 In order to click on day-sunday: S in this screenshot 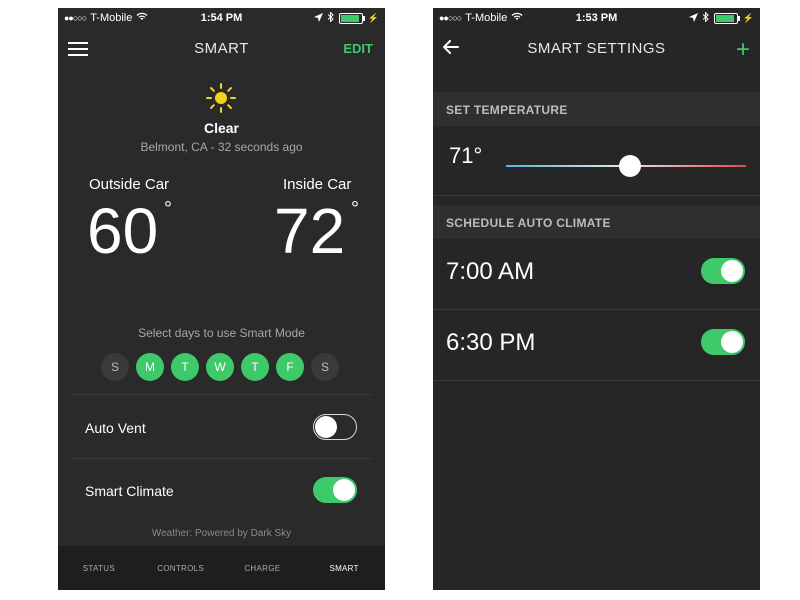, I will do `click(115, 367)`.